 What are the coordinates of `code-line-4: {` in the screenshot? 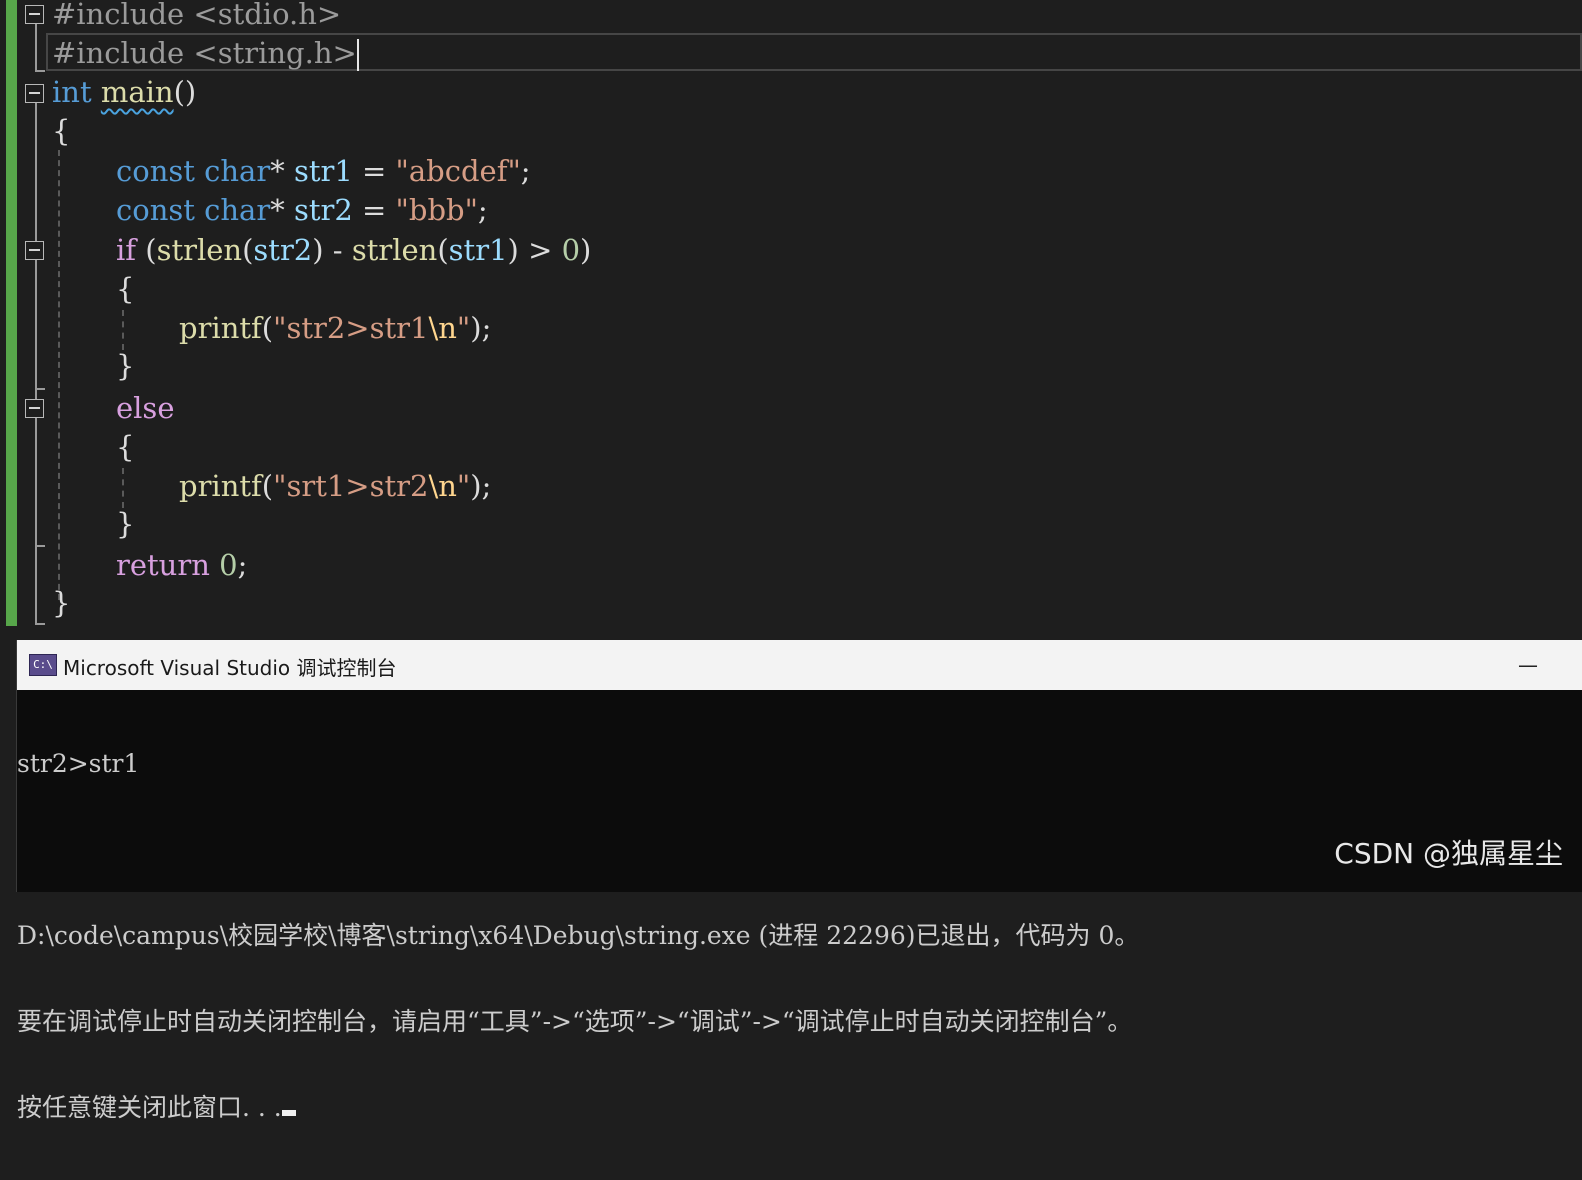 It's located at (61, 131).